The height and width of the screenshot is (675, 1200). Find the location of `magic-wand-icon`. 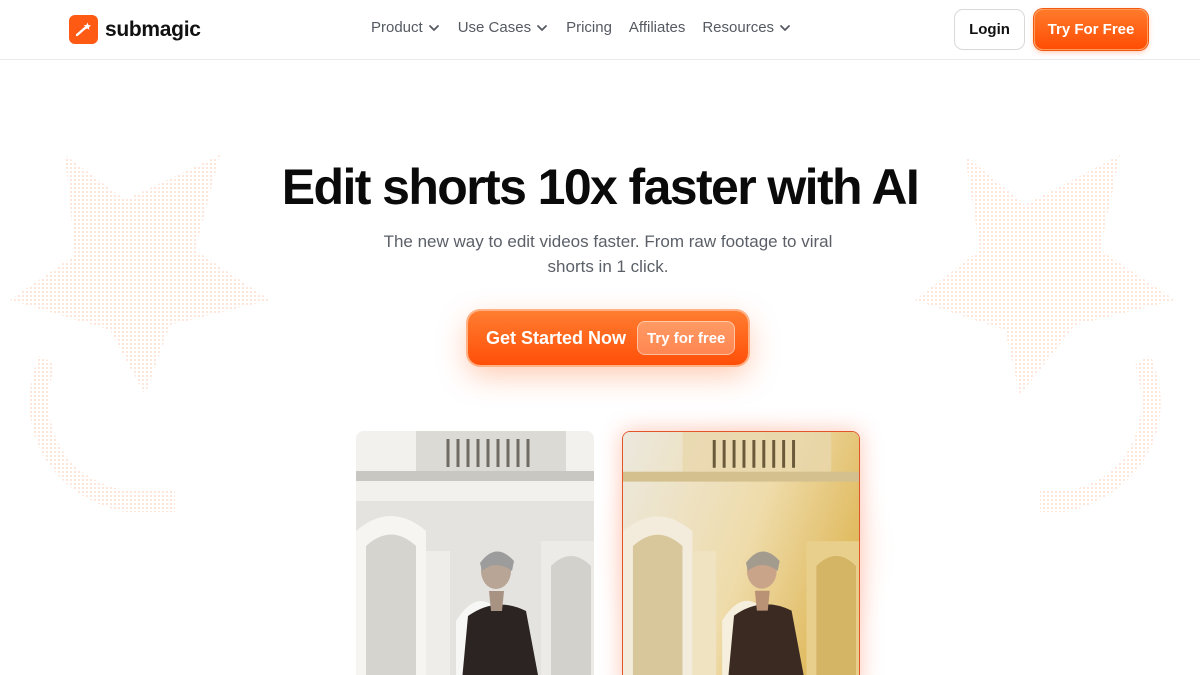

magic-wand-icon is located at coordinates (83, 29).